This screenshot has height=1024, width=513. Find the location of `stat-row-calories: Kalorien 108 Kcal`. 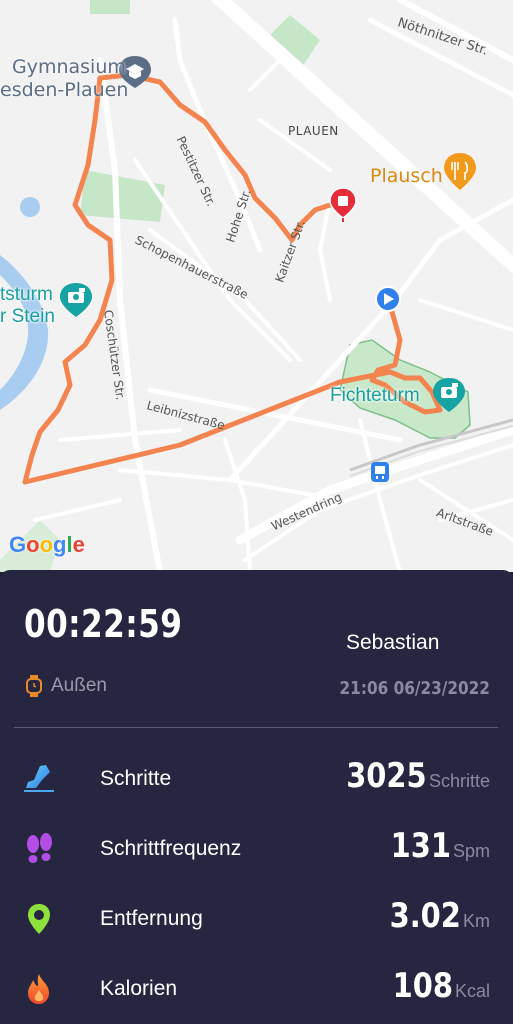

stat-row-calories: Kalorien 108 Kcal is located at coordinates (256, 991).